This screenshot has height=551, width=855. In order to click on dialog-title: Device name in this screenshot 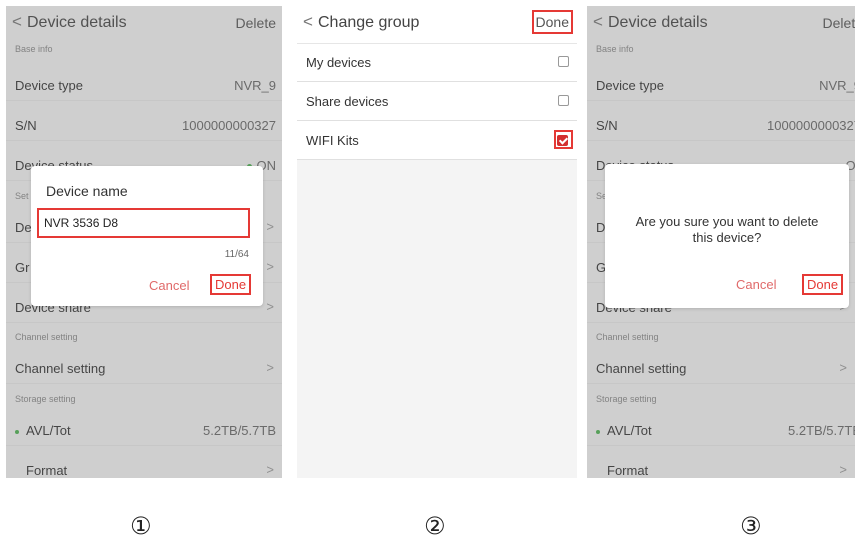, I will do `click(87, 191)`.